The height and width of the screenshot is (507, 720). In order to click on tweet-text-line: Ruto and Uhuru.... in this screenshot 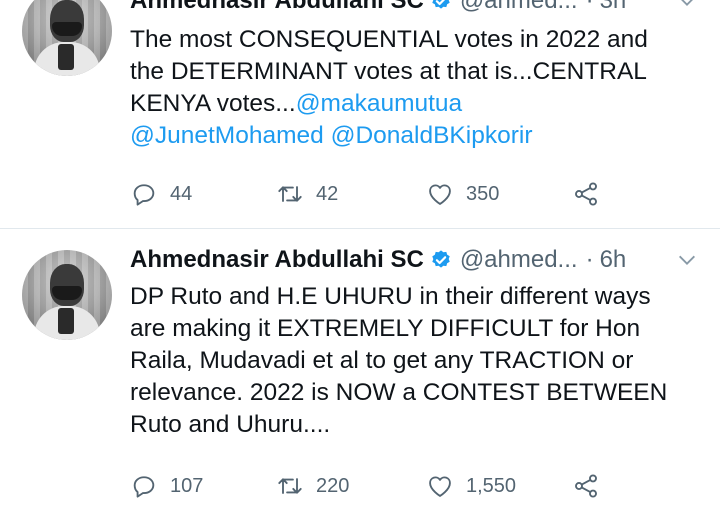, I will do `click(420, 425)`.